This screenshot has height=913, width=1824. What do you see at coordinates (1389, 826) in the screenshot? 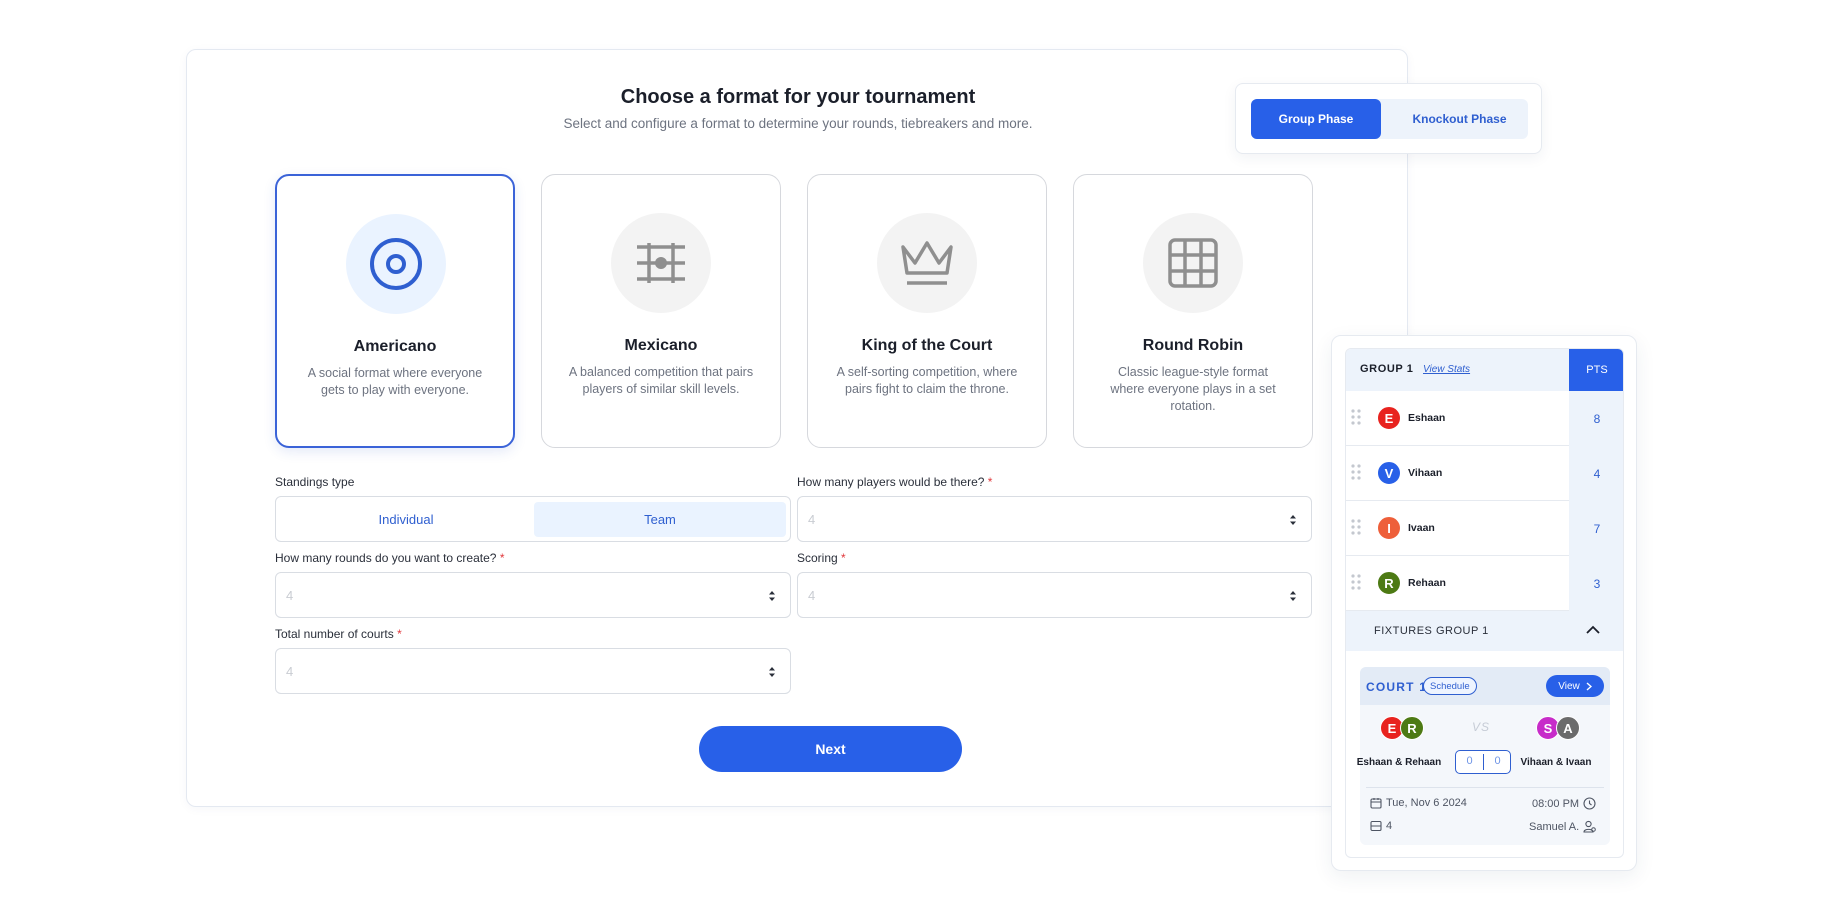
I see `fixture-court-number-text: 4` at bounding box center [1389, 826].